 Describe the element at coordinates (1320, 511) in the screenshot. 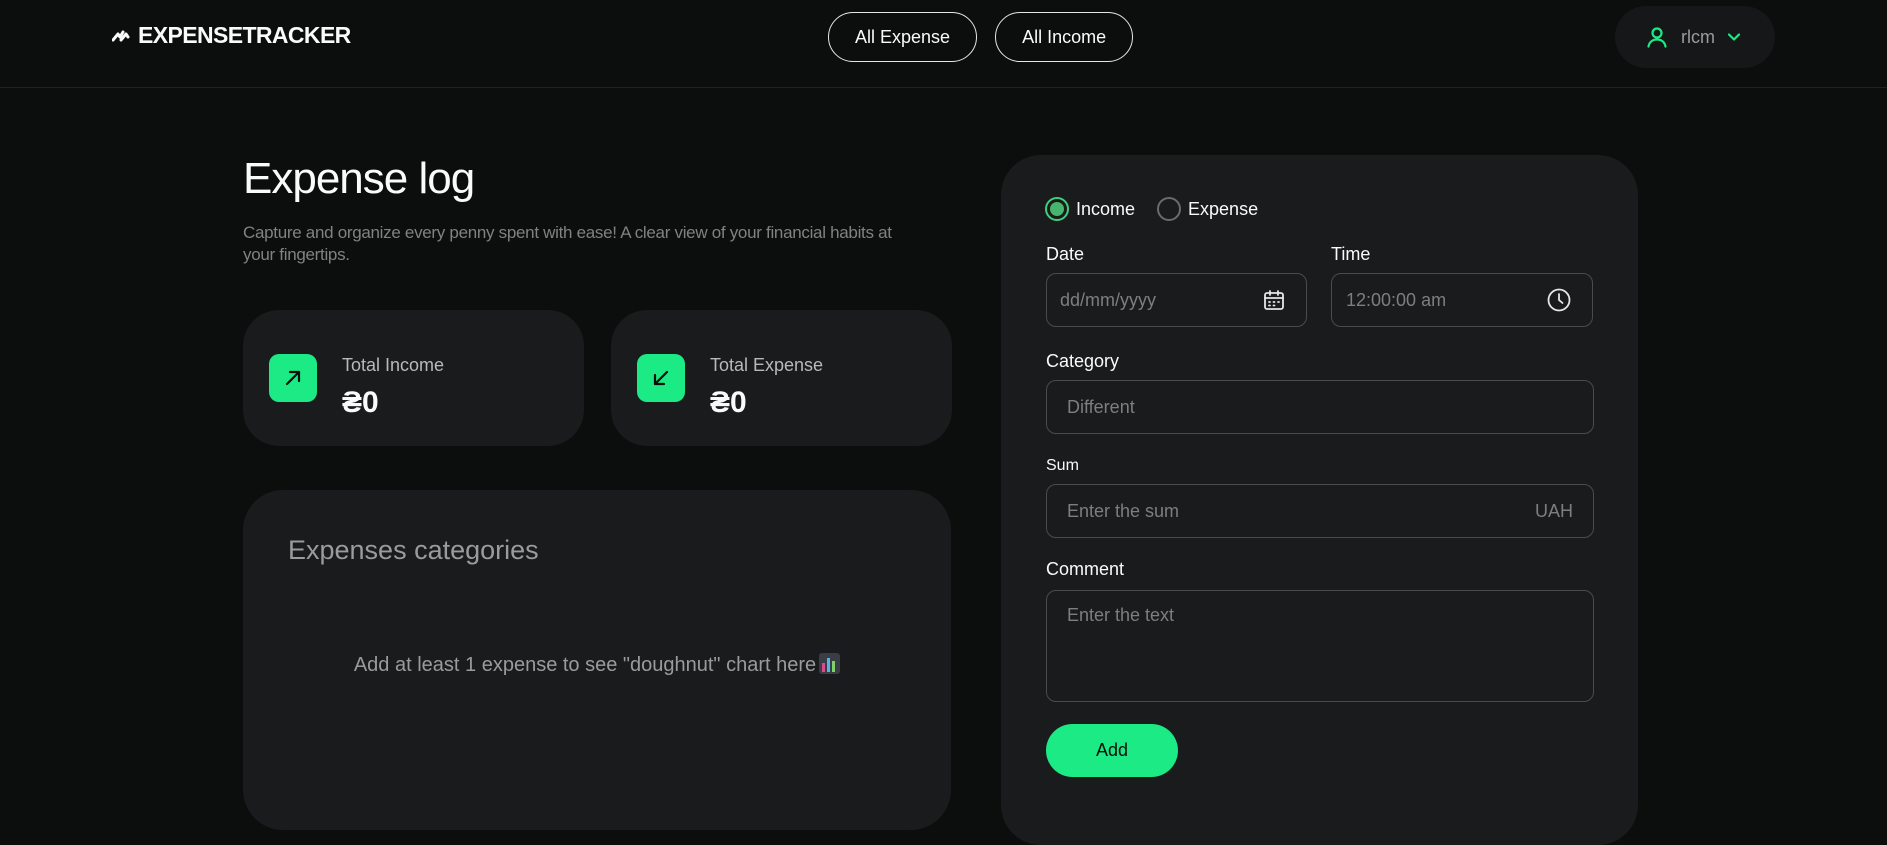

I see `sum-input: Enter the sum UAH` at that location.